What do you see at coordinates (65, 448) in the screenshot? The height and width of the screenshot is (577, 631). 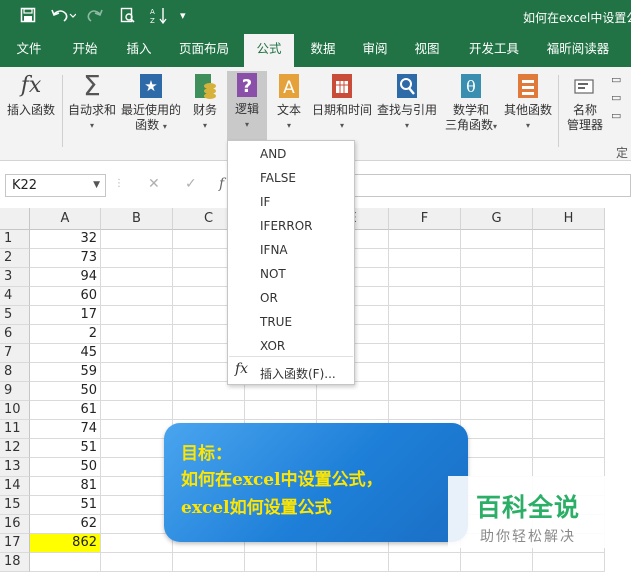 I see `cell-a12: 51` at bounding box center [65, 448].